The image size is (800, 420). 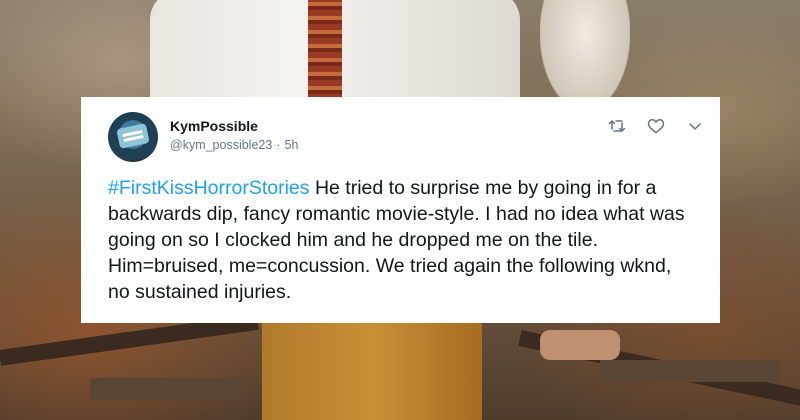 I want to click on hashtag-link: #FirstKissHorrorStories, so click(x=209, y=188).